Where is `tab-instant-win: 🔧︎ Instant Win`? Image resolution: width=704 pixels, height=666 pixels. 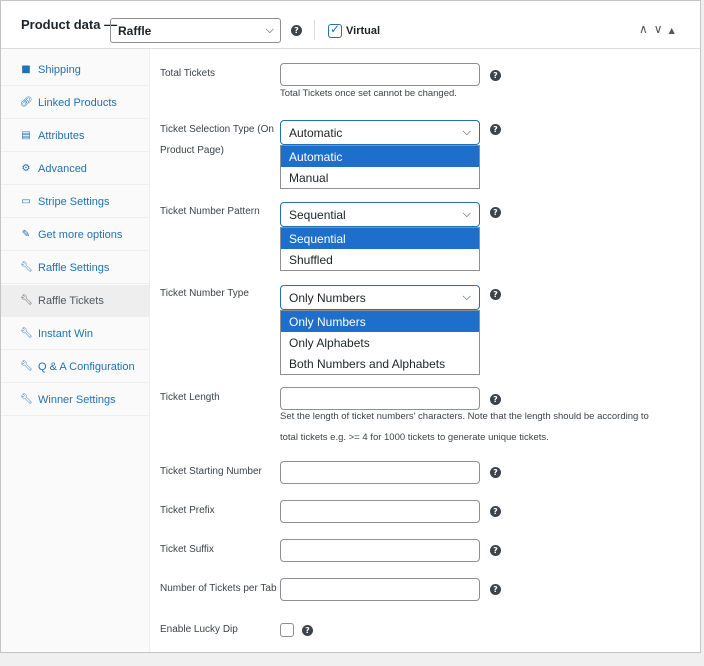 tab-instant-win: 🔧︎ Instant Win is located at coordinates (75, 334).